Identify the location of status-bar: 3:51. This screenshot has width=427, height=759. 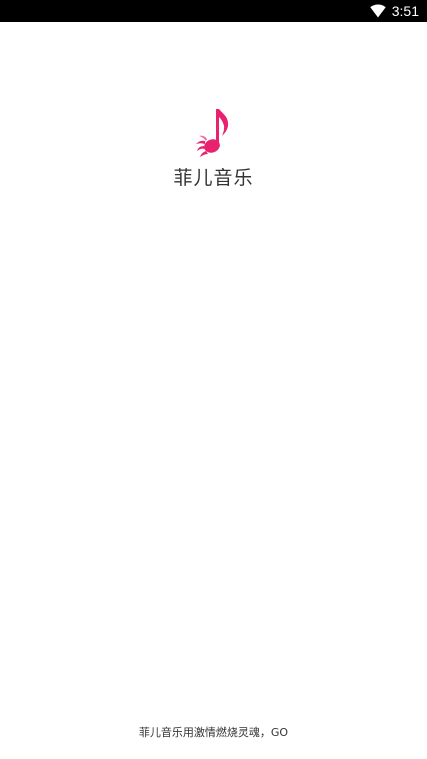
(213, 11).